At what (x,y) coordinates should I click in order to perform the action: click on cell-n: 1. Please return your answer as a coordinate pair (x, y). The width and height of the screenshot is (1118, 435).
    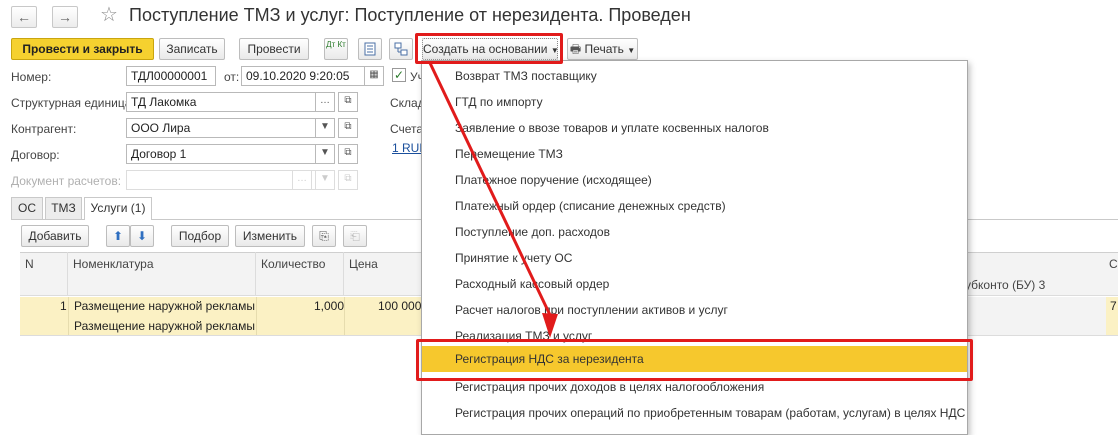
    Looking at the image, I should click on (63, 306).